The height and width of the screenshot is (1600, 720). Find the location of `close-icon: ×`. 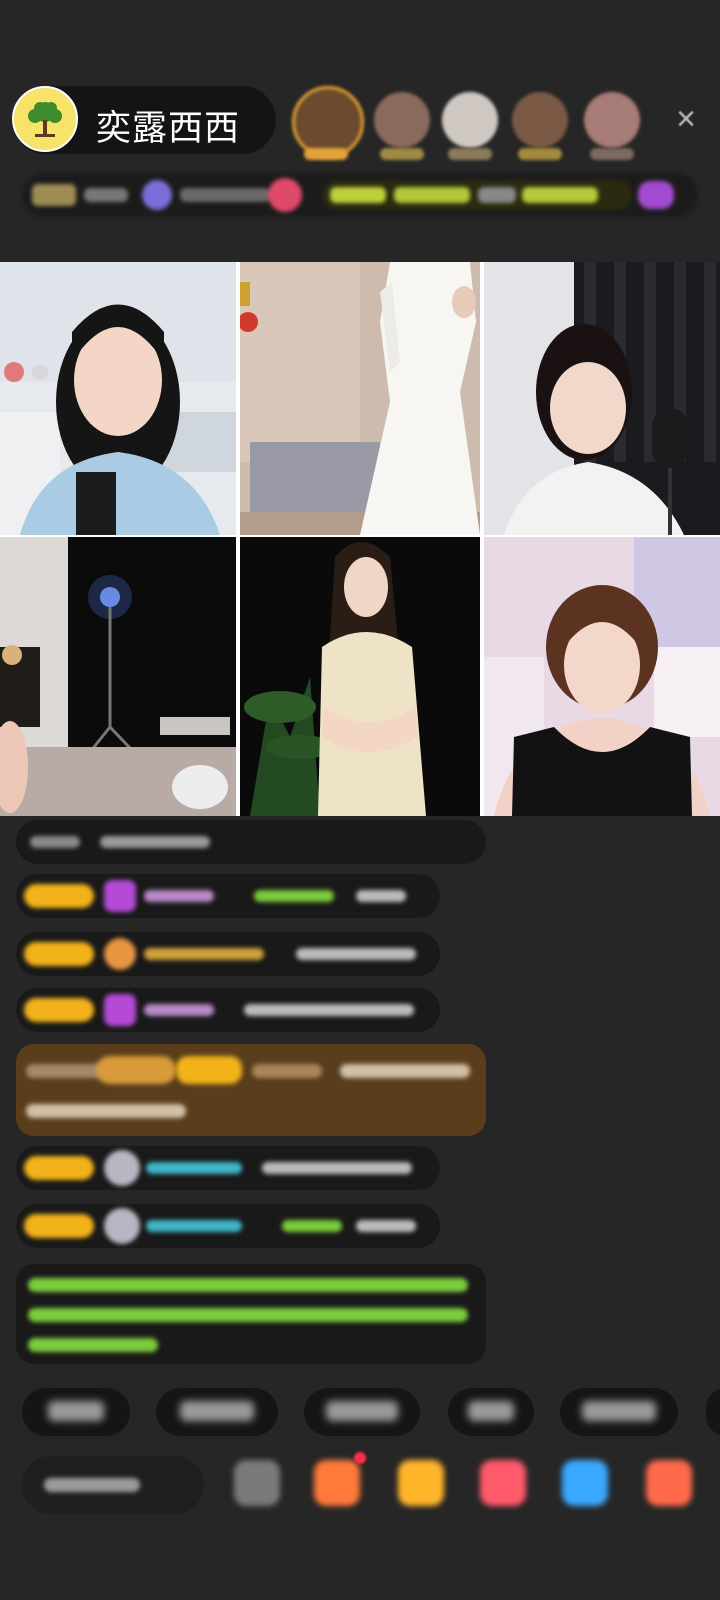

close-icon: × is located at coordinates (686, 119).